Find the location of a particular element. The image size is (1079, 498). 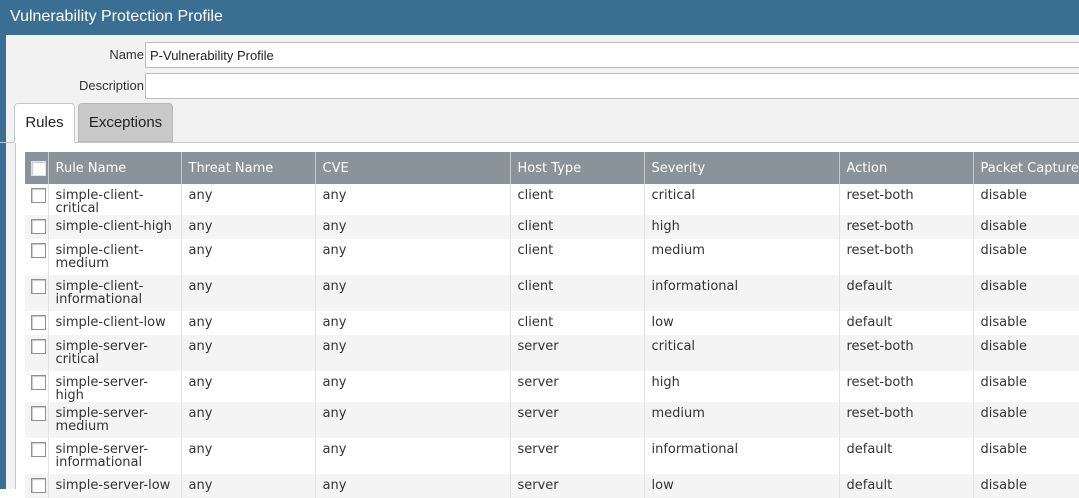

rule-name-cell: simple-client-low is located at coordinates (115, 323).